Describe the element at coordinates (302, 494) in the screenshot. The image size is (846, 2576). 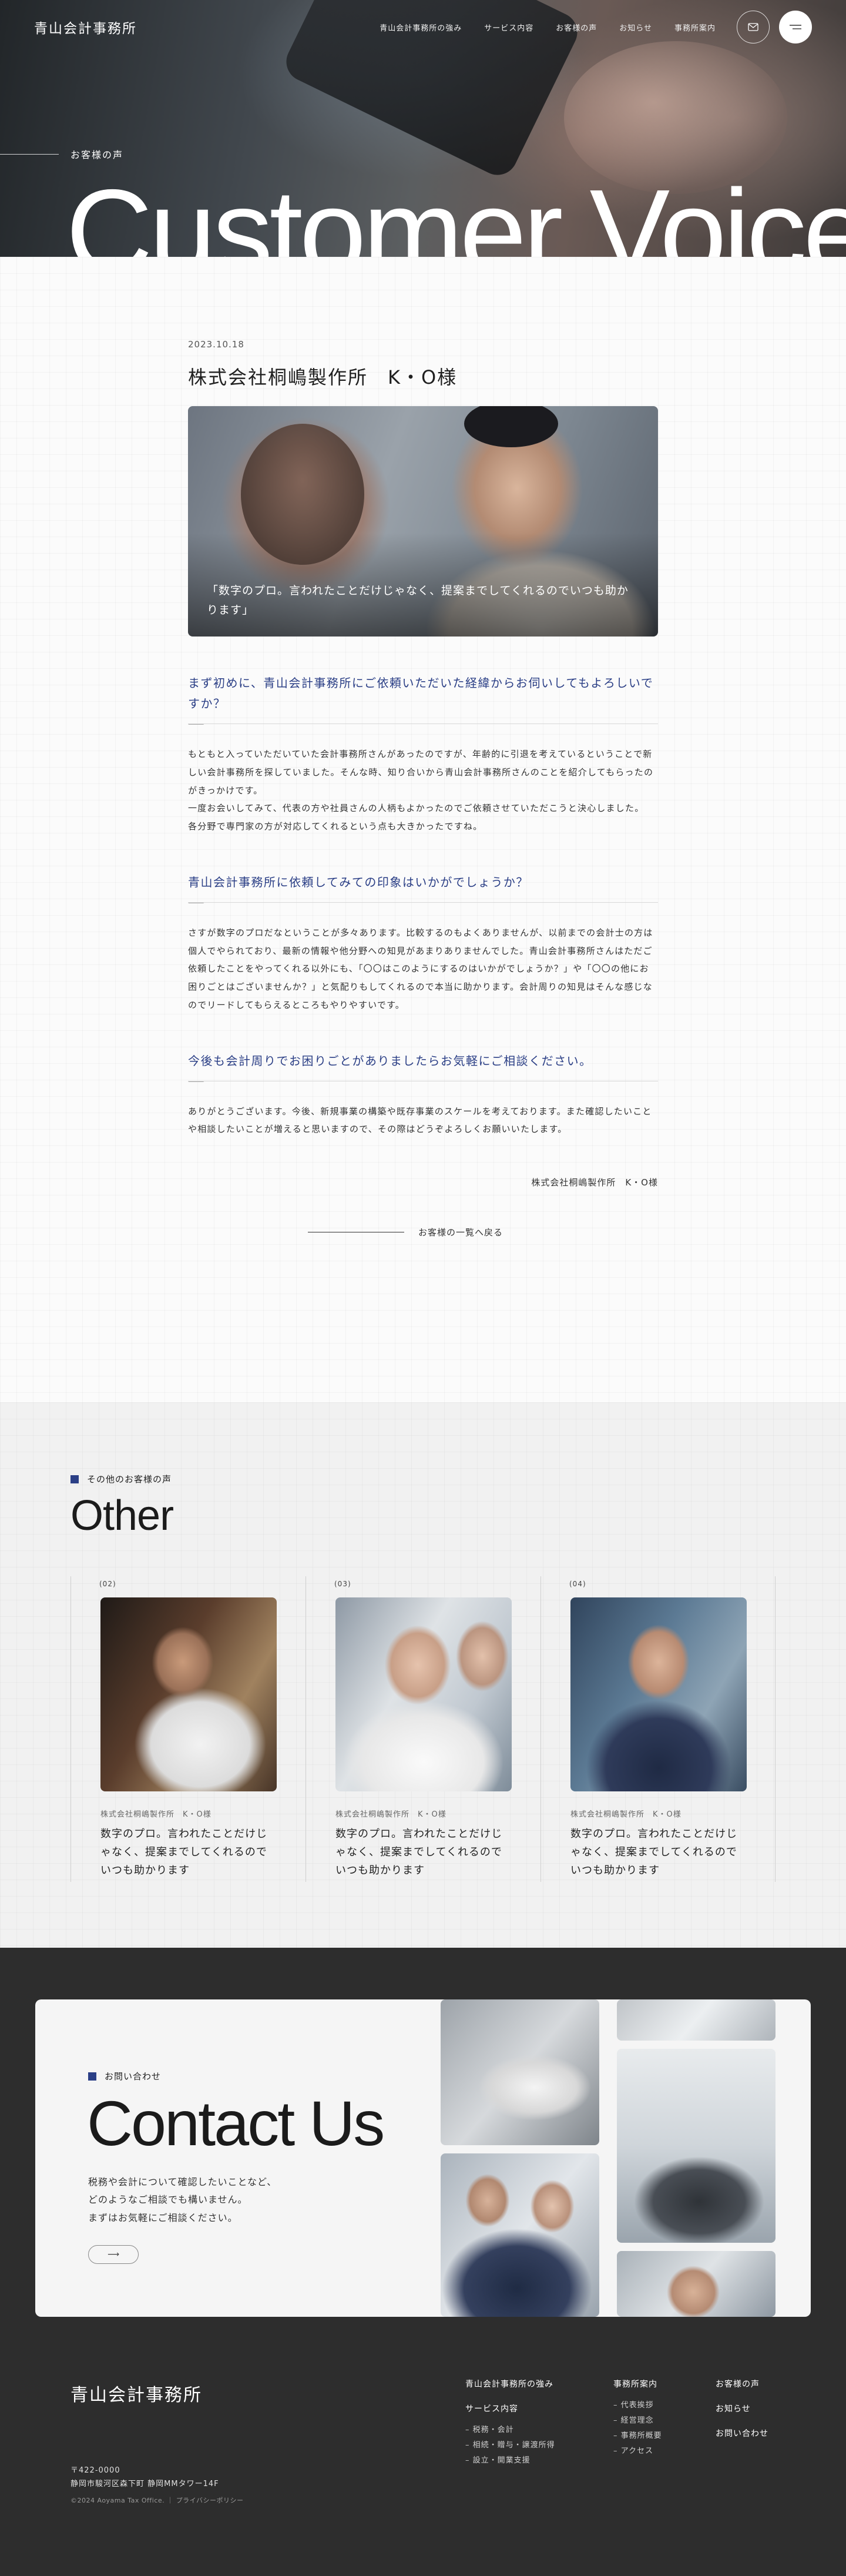
I see `photo-person-back` at that location.